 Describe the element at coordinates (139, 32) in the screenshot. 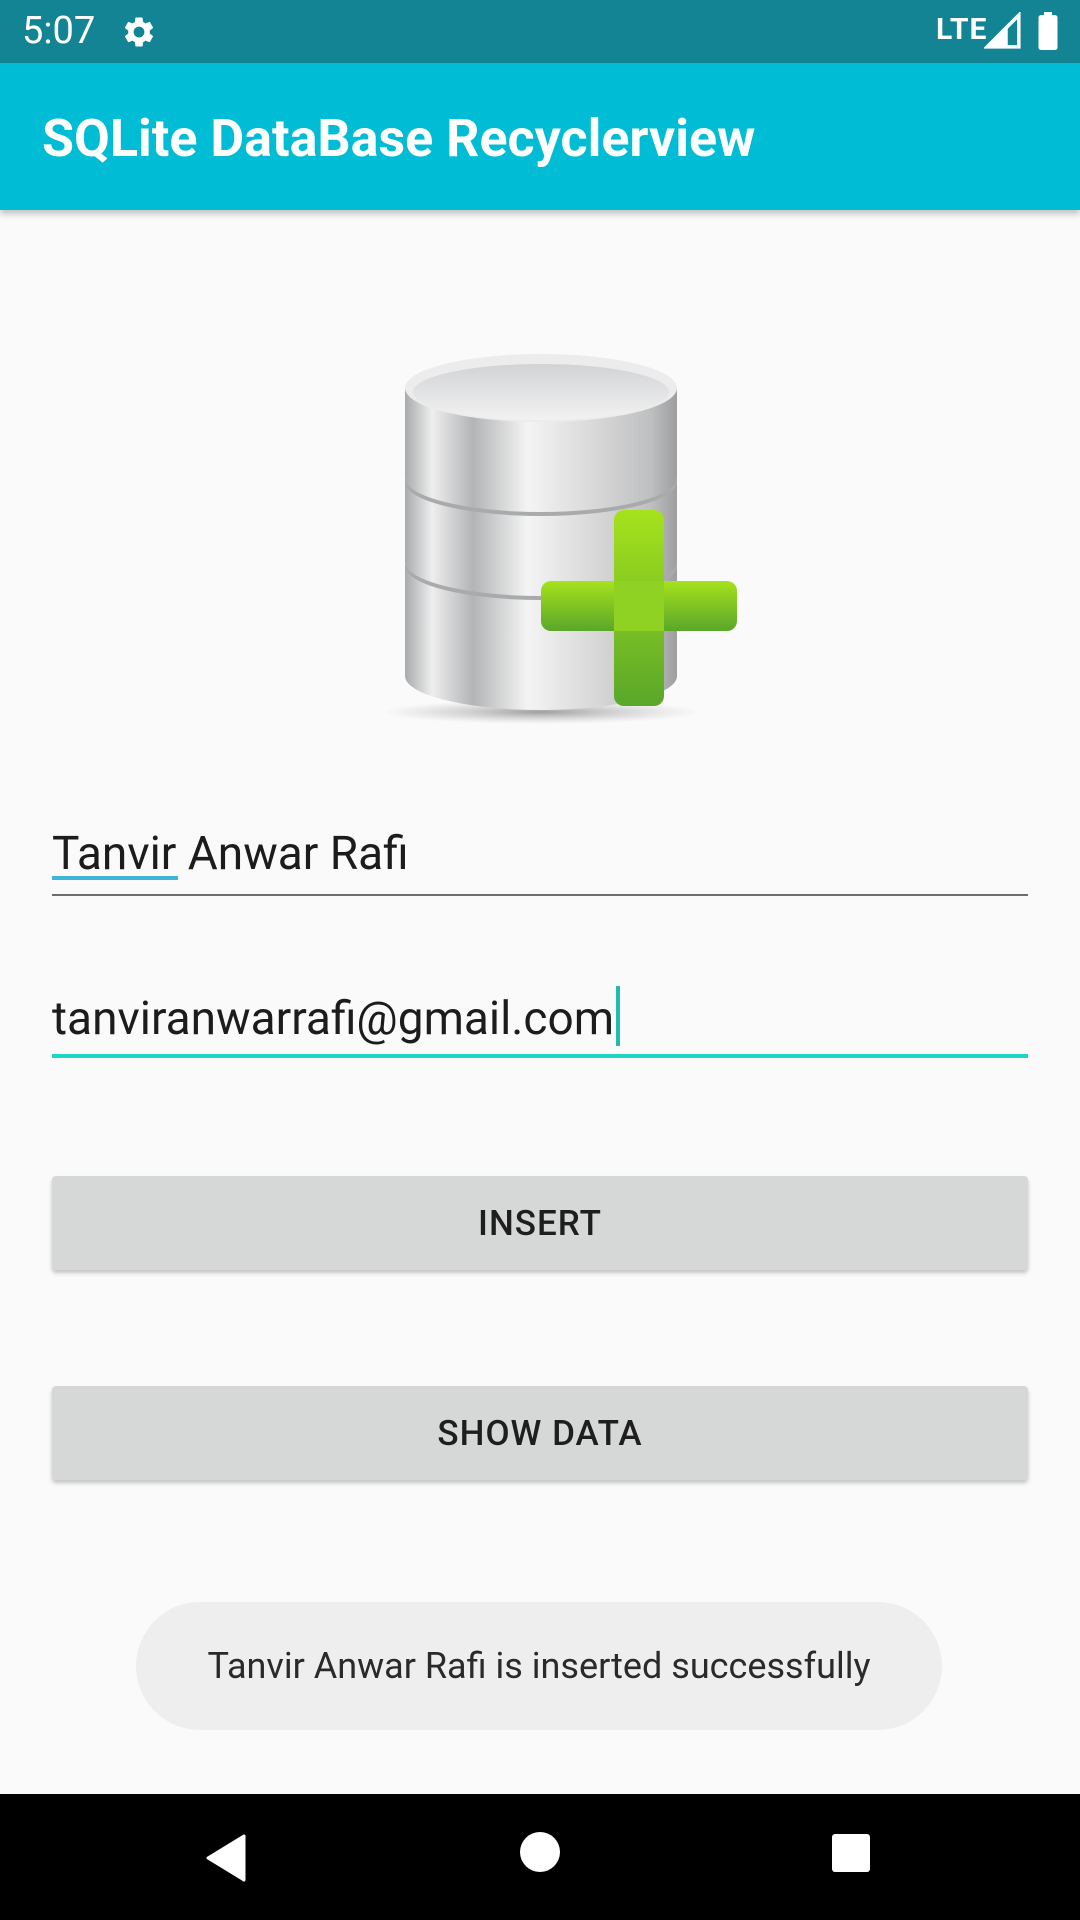

I see `gear-icon` at that location.